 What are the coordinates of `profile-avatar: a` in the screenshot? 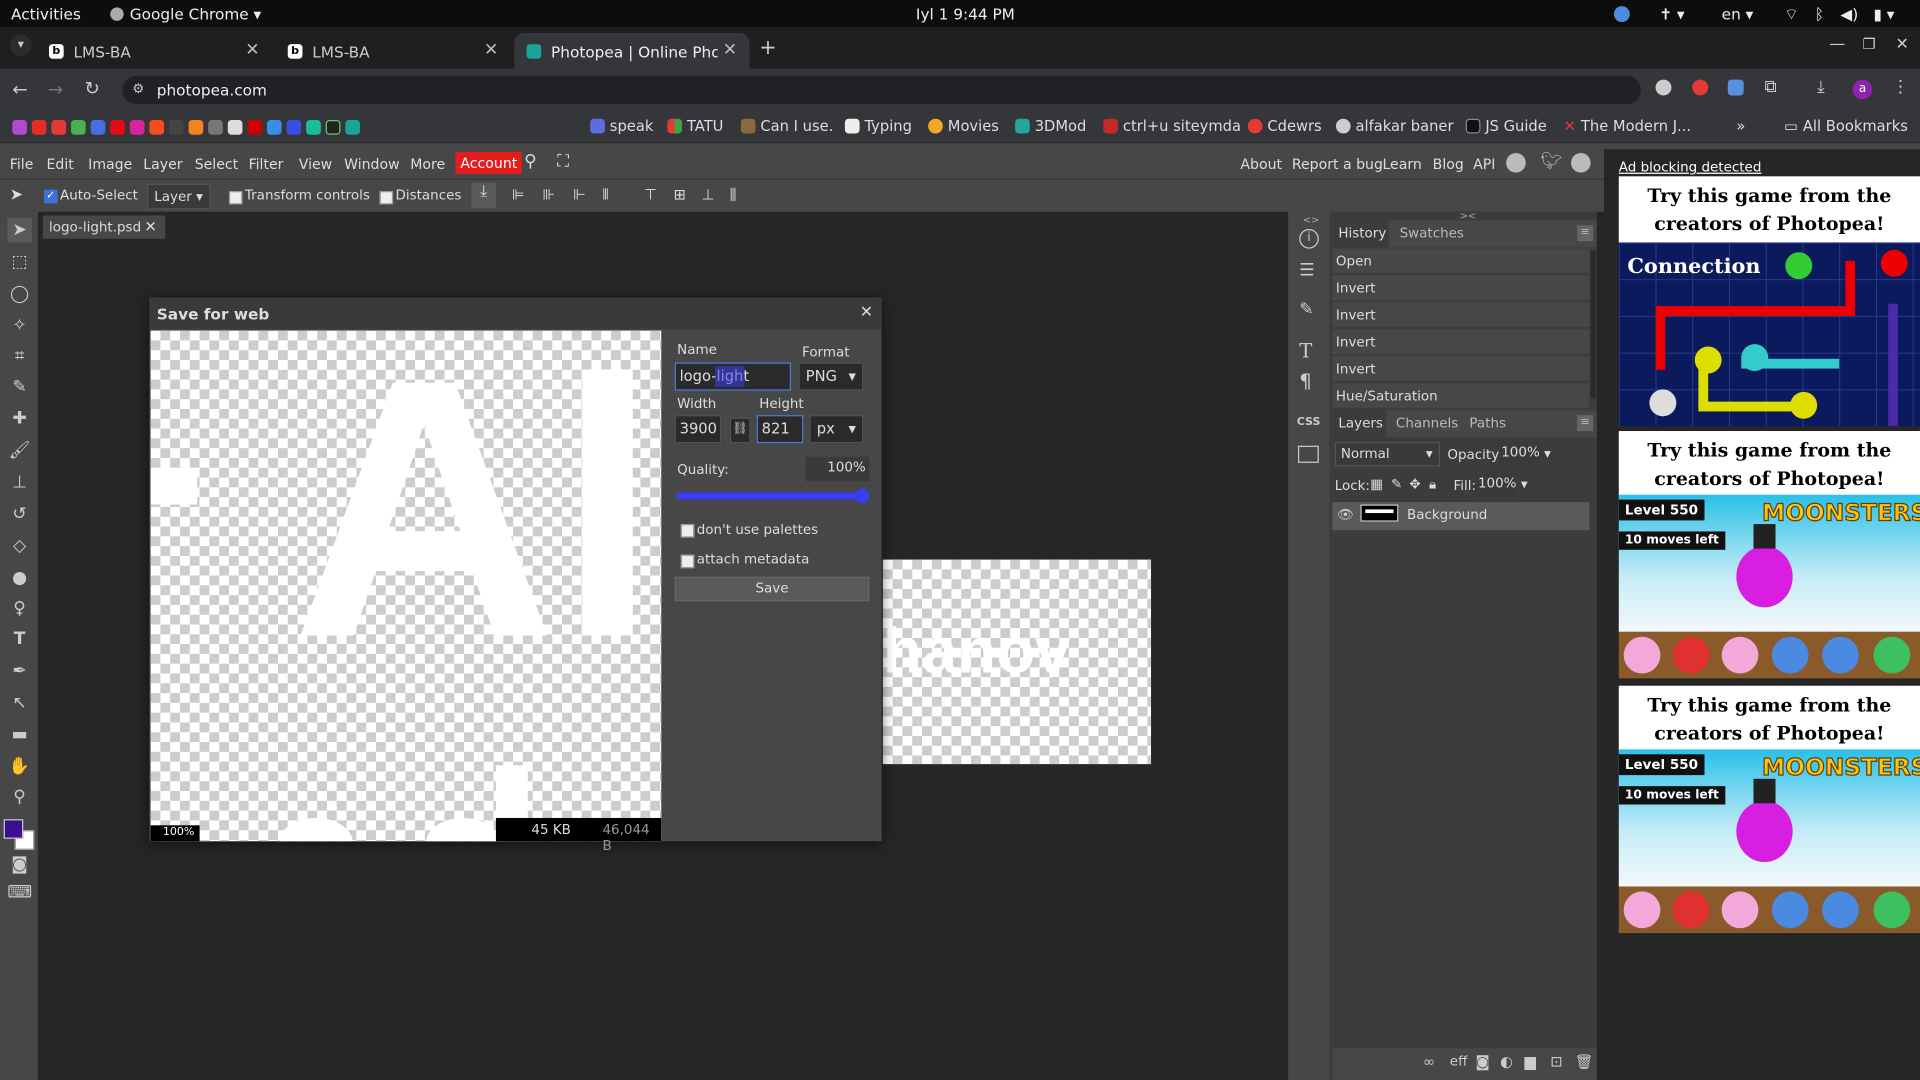 It's located at (1862, 89).